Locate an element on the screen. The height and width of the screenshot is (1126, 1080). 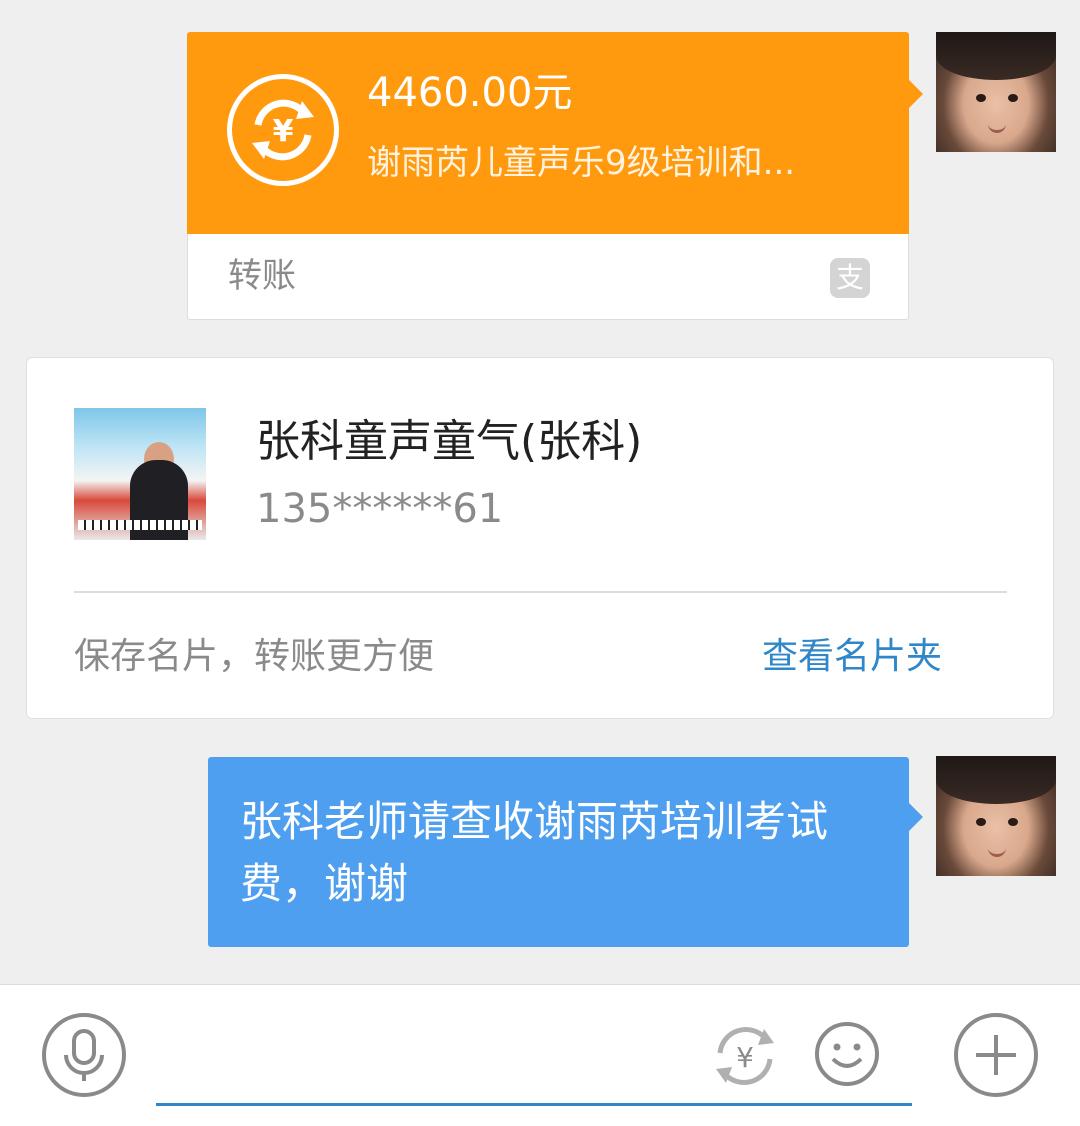
message-bubble: 张科老师请查收谢雨芮培训考试费，谢谢 is located at coordinates (565, 852).